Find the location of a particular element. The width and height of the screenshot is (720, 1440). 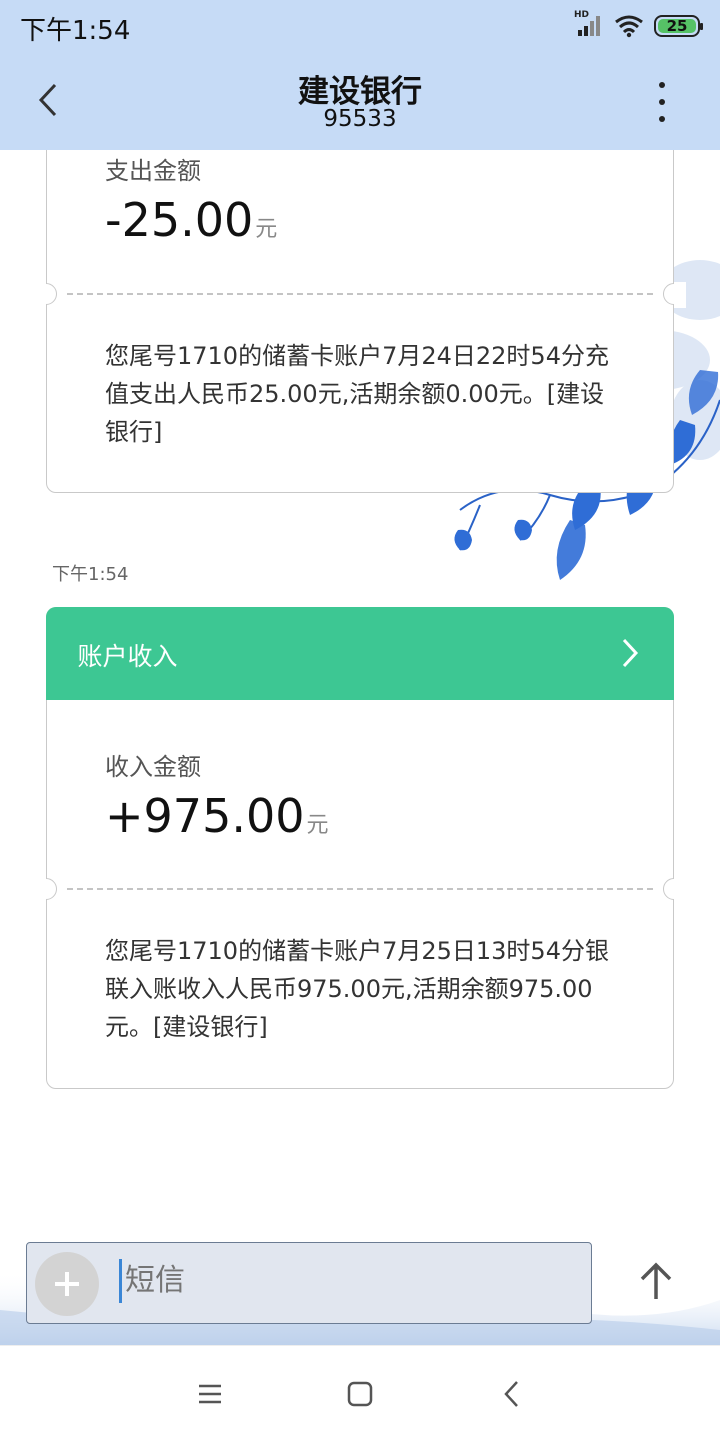

more-vertical-icon is located at coordinates (662, 85).